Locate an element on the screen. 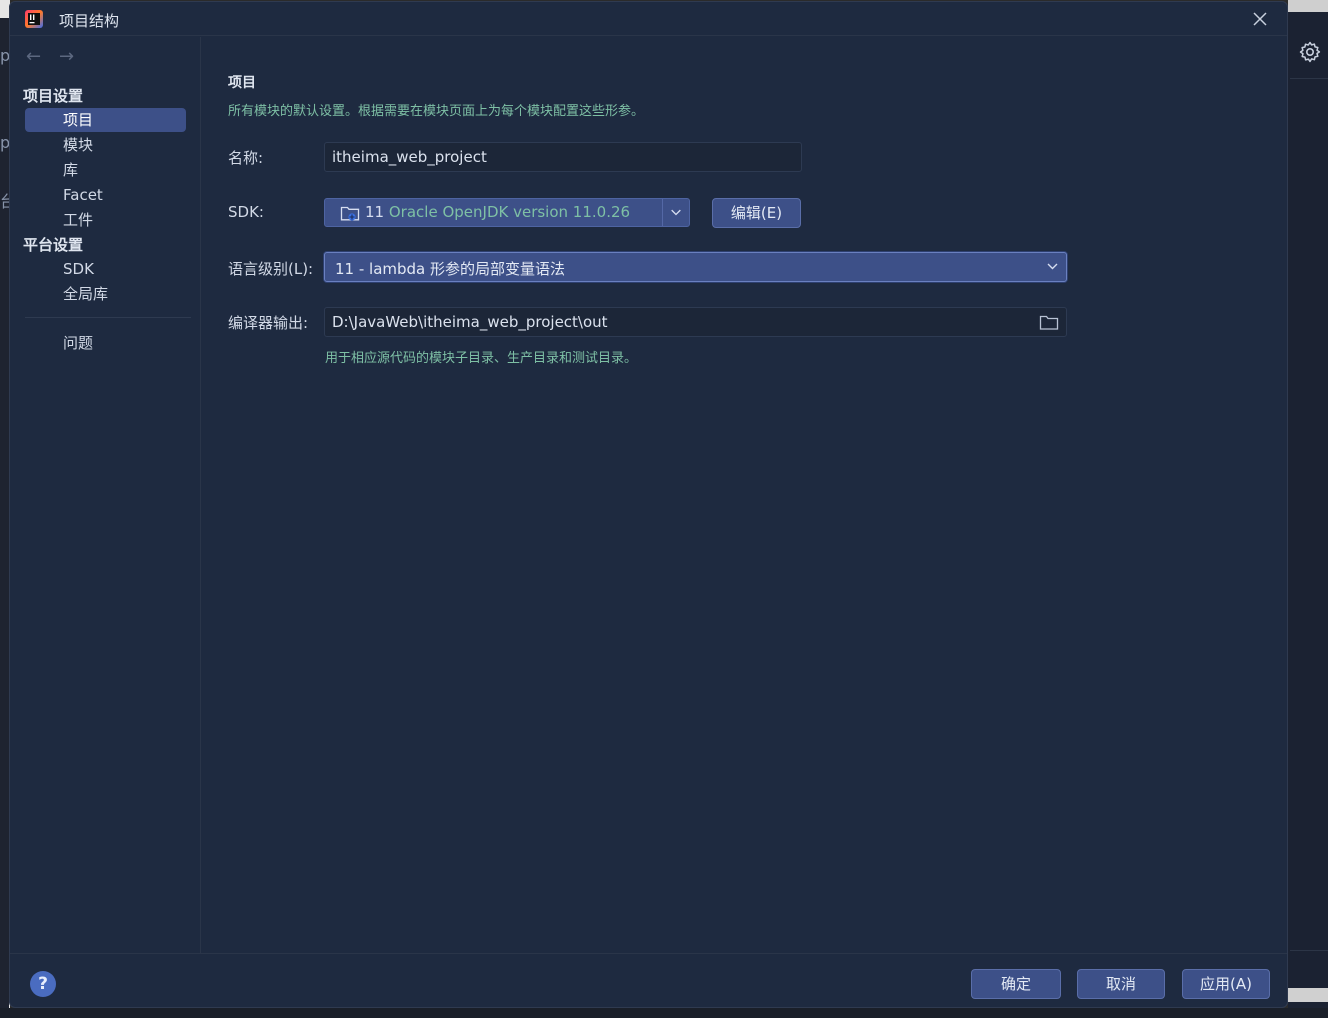 This screenshot has height=1018, width=1328. project-settings-header: 项目设置 is located at coordinates (53, 96).